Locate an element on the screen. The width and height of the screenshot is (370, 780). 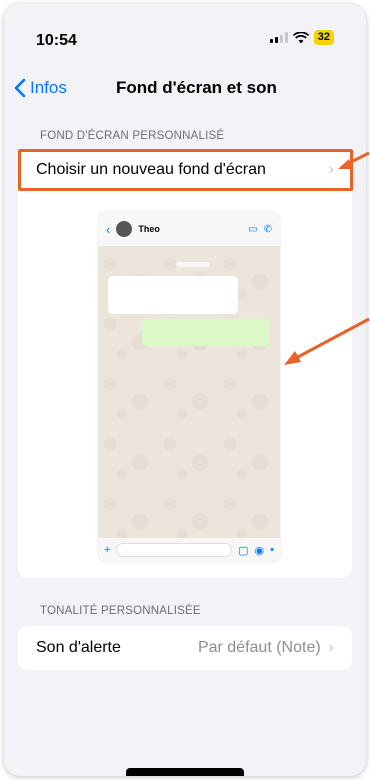
signal-icon is located at coordinates (278, 37).